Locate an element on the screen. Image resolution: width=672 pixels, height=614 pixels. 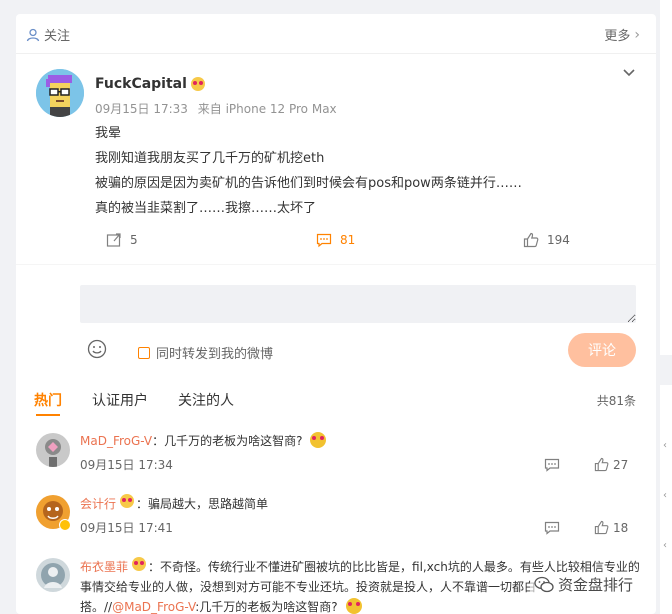
post-actions: 5 81 194 is located at coordinates (336, 243).